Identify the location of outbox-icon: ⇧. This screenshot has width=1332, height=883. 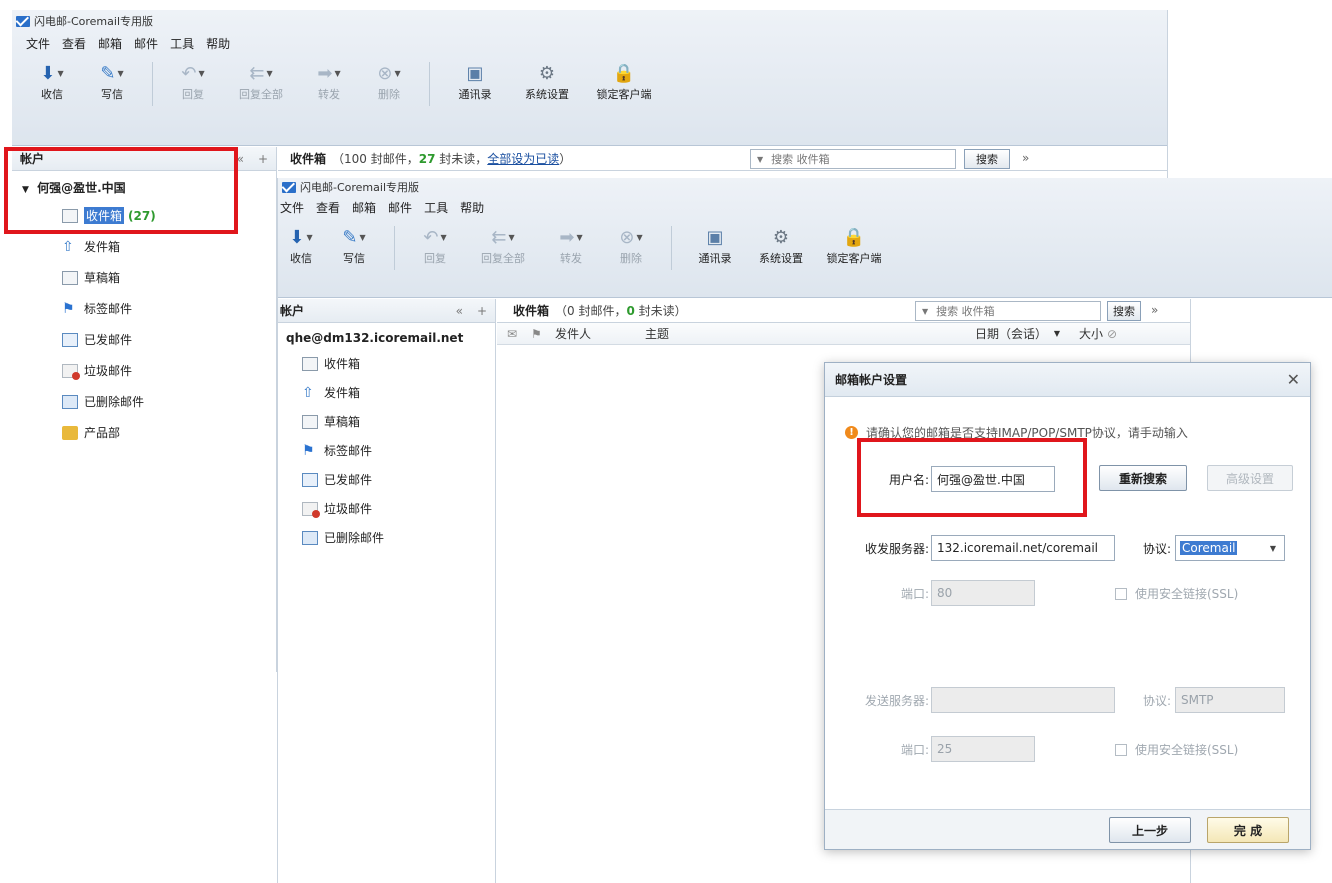
(68, 246).